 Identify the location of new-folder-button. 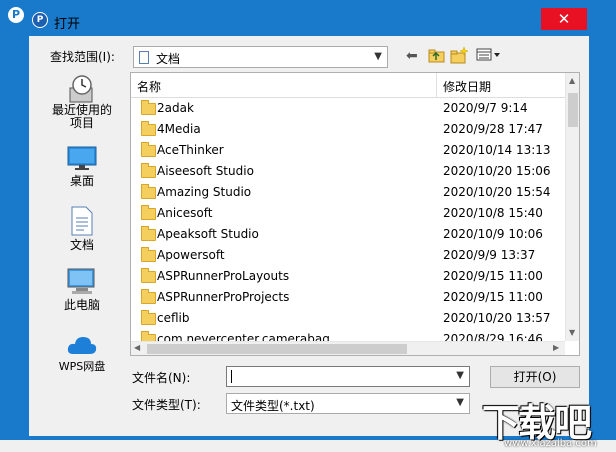
(460, 57).